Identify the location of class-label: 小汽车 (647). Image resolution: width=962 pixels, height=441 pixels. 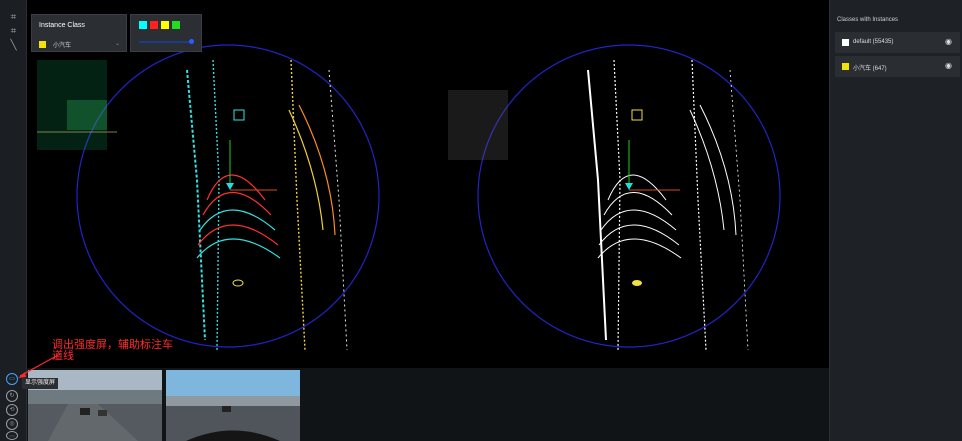
(870, 69).